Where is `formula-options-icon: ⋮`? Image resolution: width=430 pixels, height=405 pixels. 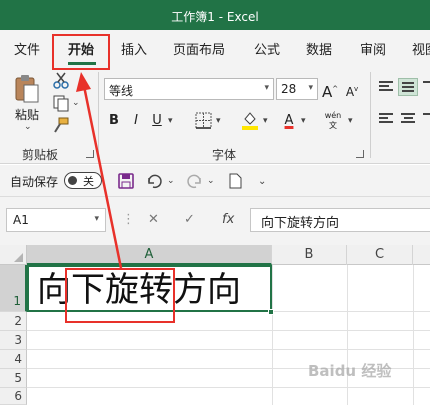
formula-options-icon: ⋮ is located at coordinates (128, 220).